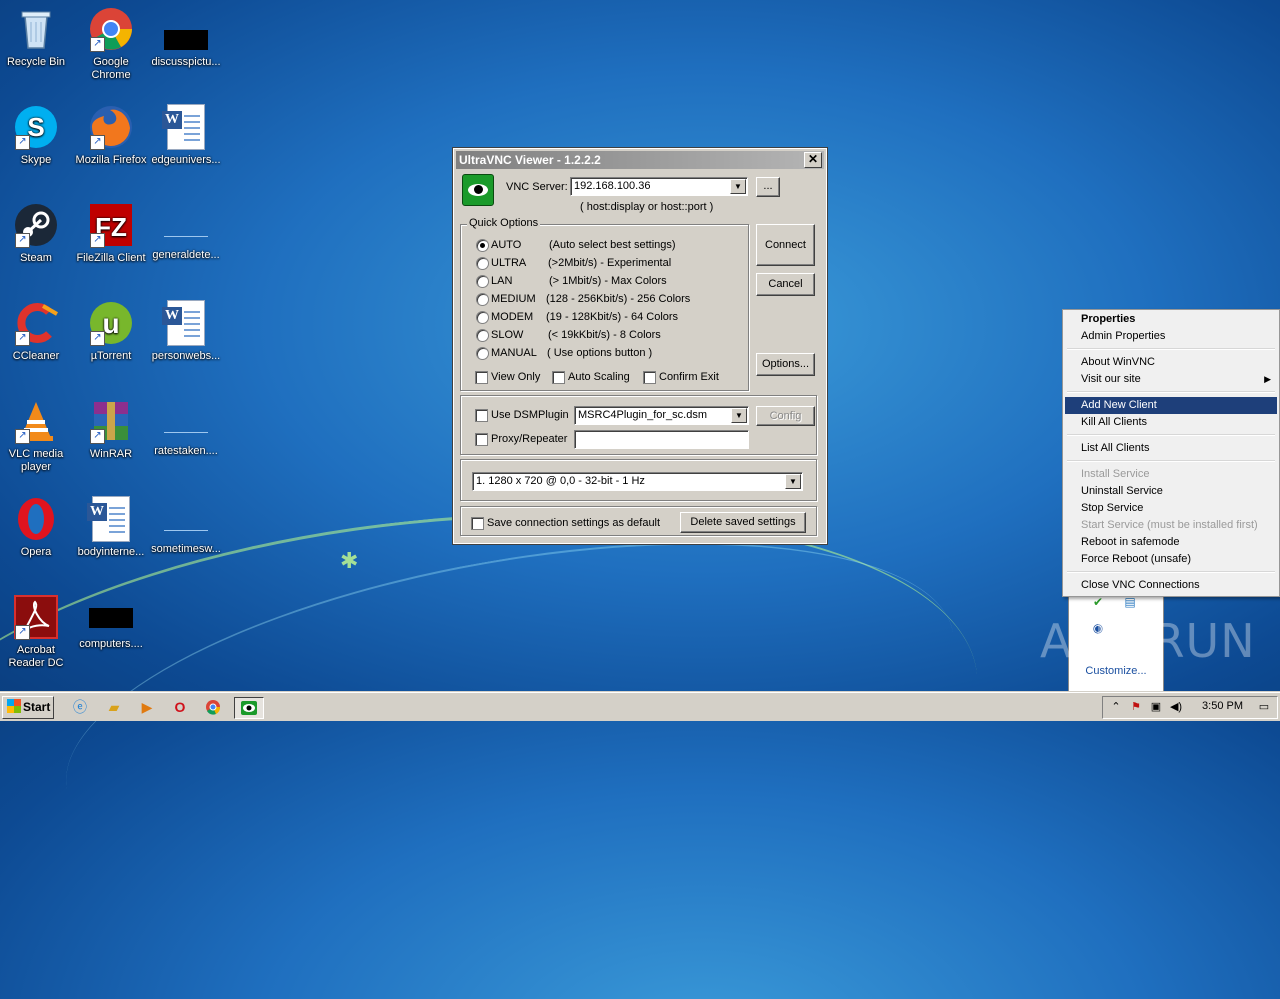  What do you see at coordinates (1171, 319) in the screenshot?
I see `menu-item-properties: Properties` at bounding box center [1171, 319].